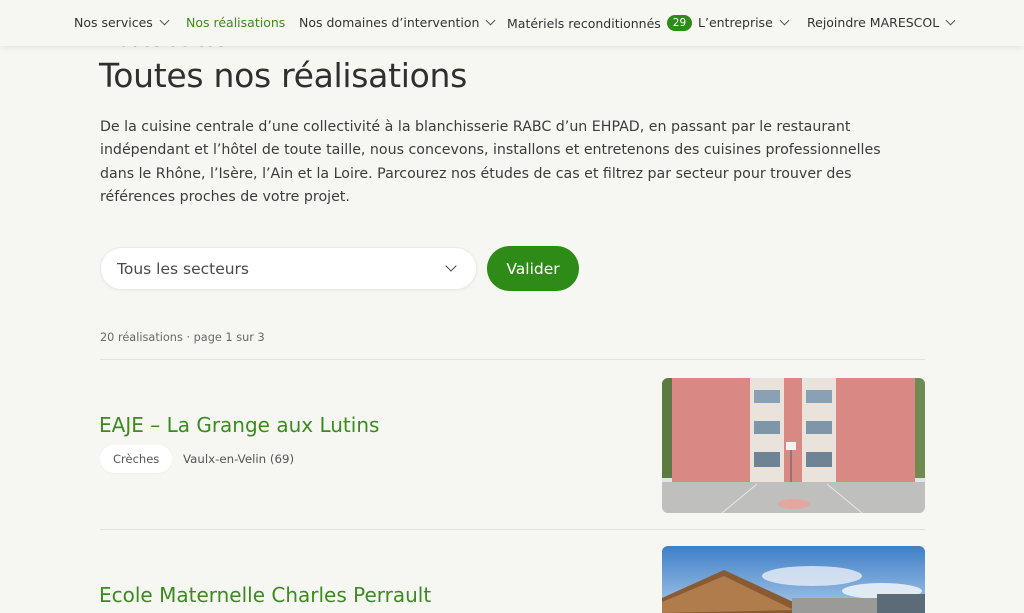 The width and height of the screenshot is (1024, 613). Describe the element at coordinates (735, 22) in the screenshot. I see `nav-item-label: L’entreprise` at that location.